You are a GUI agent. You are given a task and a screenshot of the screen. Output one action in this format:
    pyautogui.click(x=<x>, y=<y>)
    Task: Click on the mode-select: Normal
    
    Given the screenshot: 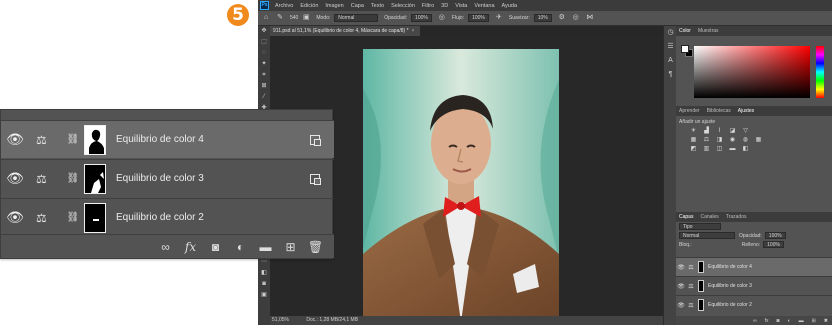 What is the action you would take?
    pyautogui.click(x=356, y=18)
    